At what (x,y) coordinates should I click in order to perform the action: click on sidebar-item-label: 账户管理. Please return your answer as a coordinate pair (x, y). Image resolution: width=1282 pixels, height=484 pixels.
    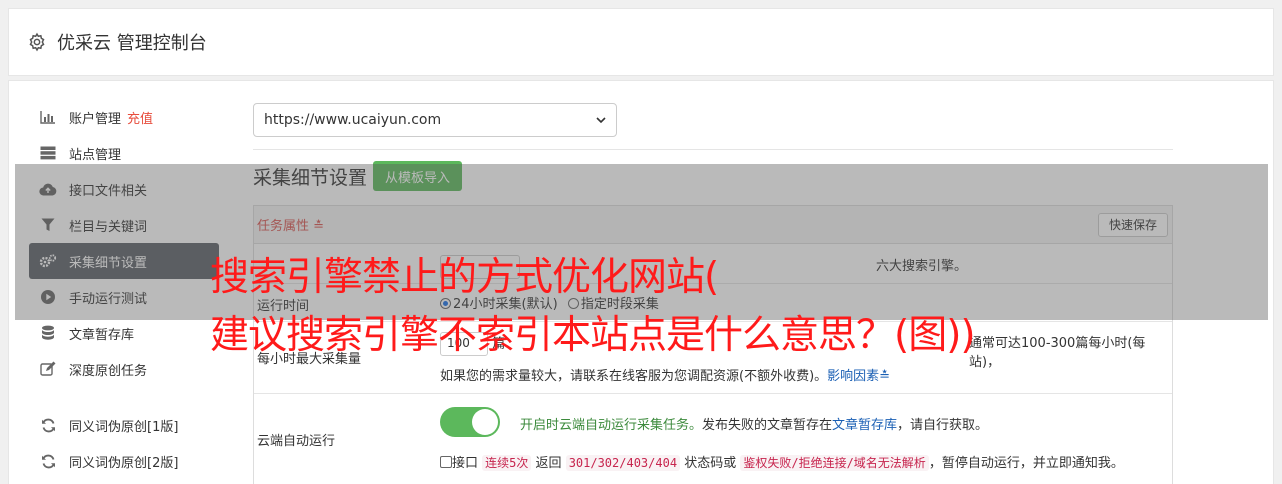
    Looking at the image, I should click on (95, 119).